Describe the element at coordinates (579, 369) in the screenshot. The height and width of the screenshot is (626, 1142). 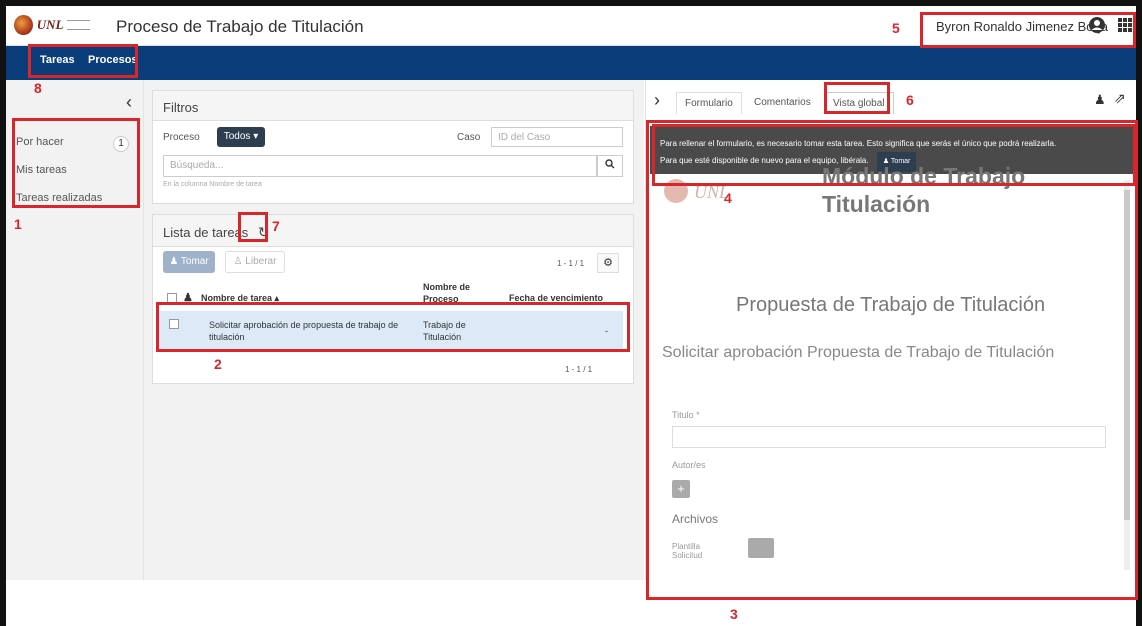
I see `pager-bottom: 1 - 1 / 1` at that location.